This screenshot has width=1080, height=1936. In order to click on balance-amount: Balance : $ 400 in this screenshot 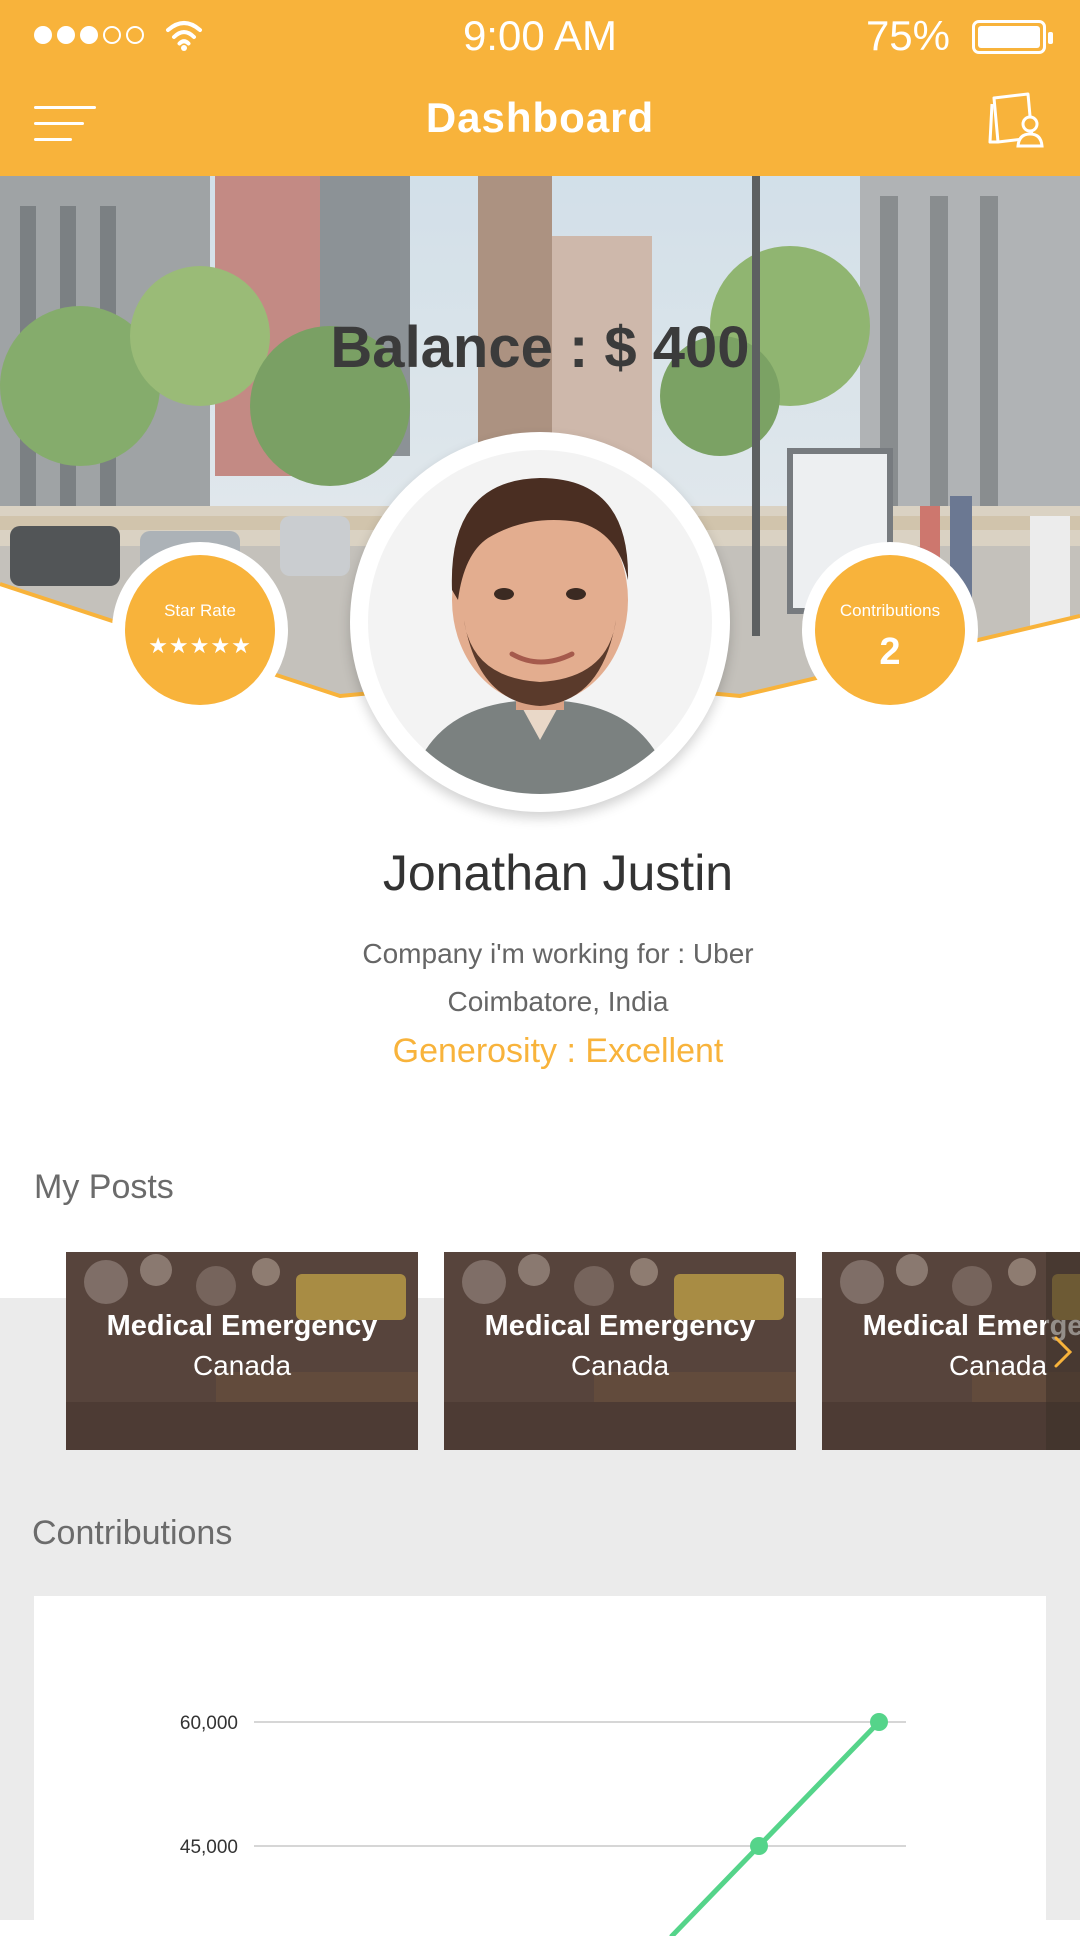, I will do `click(540, 347)`.